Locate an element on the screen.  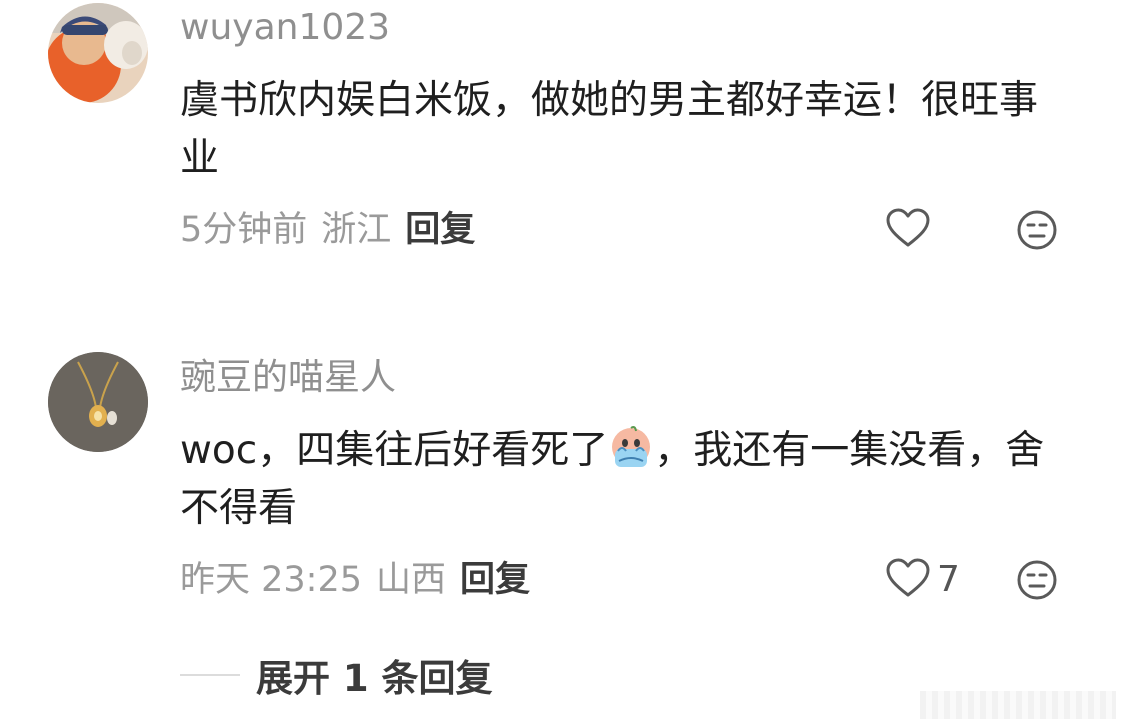
comment-location: 浙江 is located at coordinates (356, 230).